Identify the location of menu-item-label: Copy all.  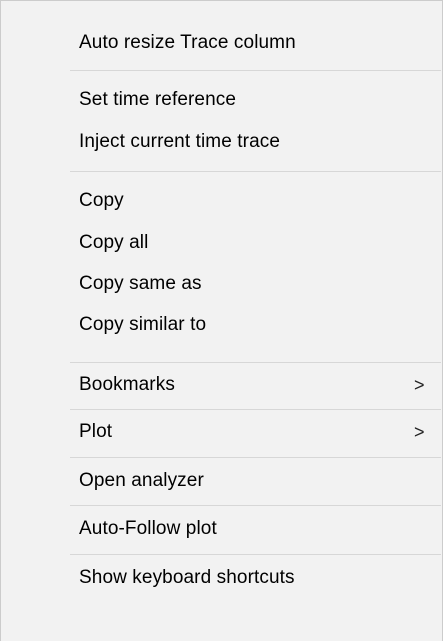
(114, 242).